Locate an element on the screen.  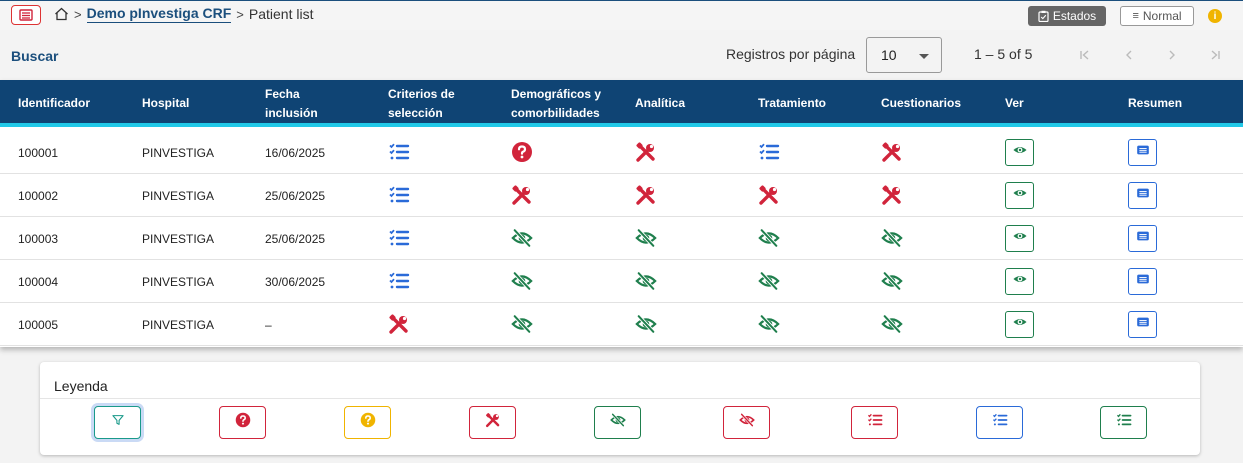
column-header: Cuestionarios is located at coordinates (931, 103).